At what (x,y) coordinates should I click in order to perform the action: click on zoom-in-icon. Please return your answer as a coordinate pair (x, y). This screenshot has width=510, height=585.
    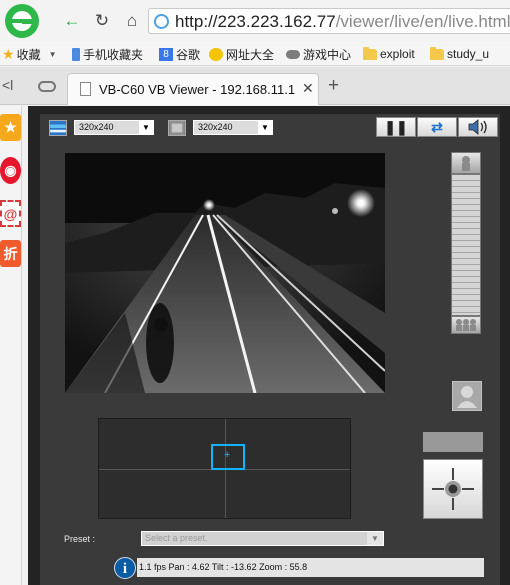
    Looking at the image, I should click on (466, 163).